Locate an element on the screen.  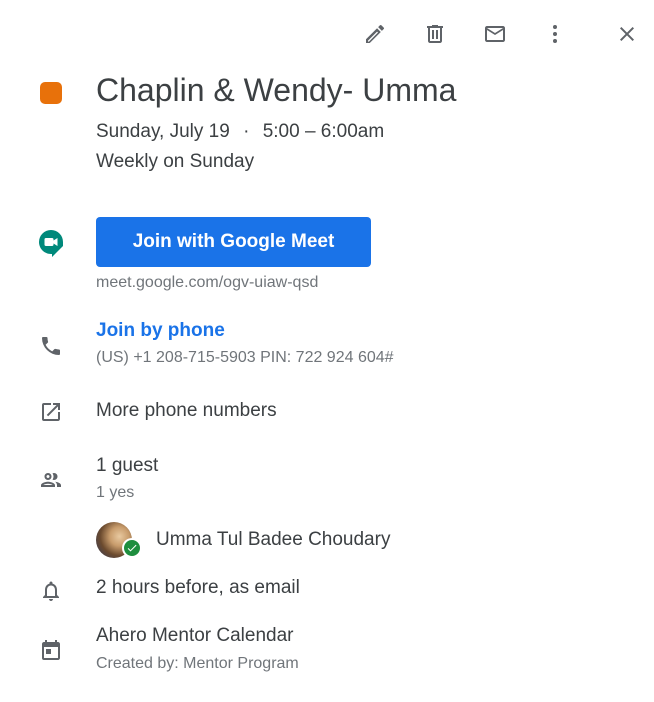
calendar-creator: Created by: Mentor Program is located at coordinates (197, 663).